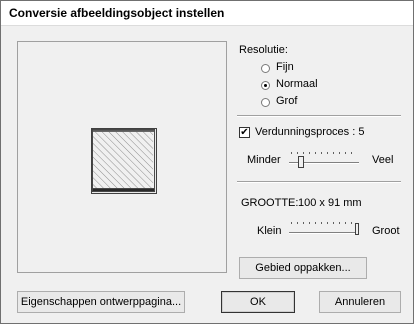  What do you see at coordinates (244, 132) in the screenshot?
I see `thinning-checkbox: ✔` at bounding box center [244, 132].